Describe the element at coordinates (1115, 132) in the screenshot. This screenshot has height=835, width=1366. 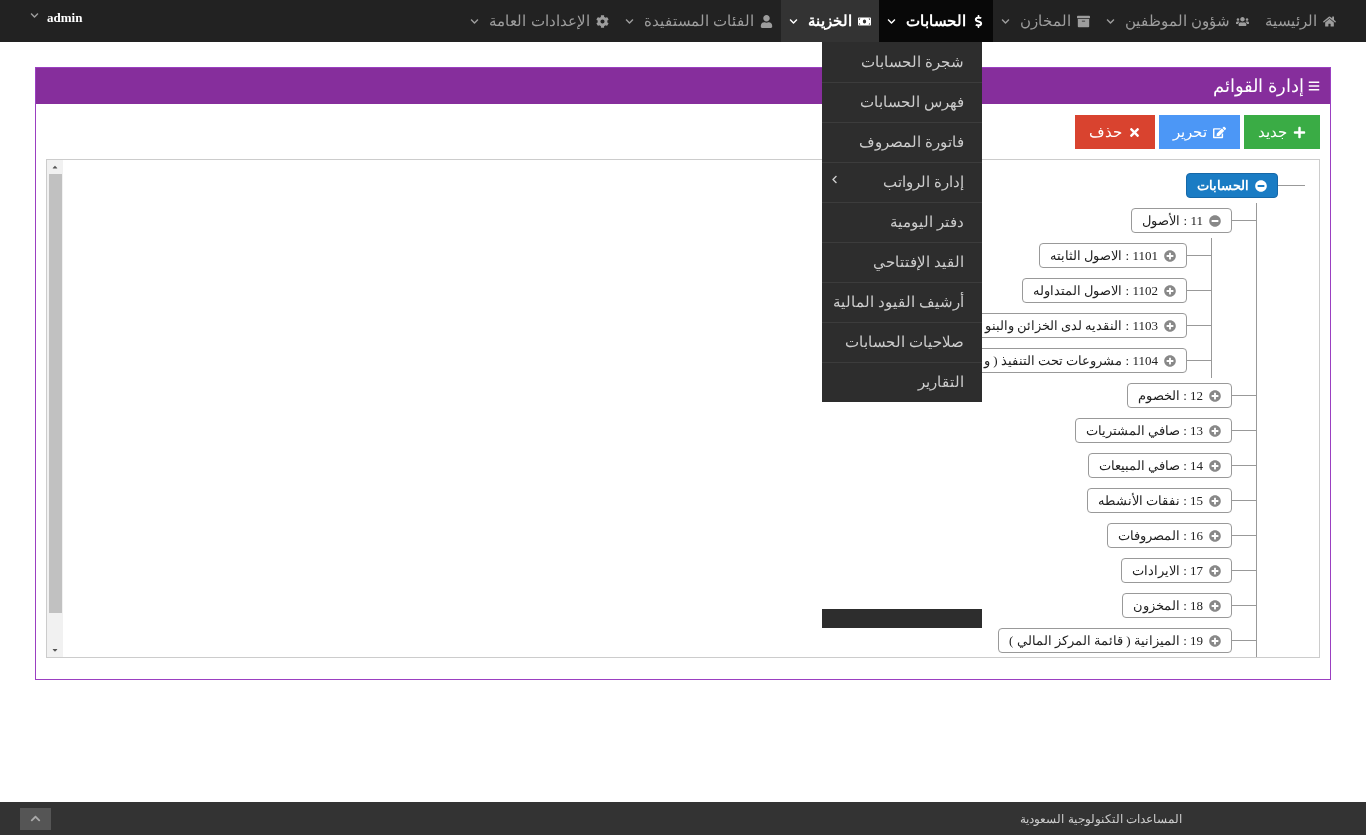
I see `delete-button: حذف` at that location.